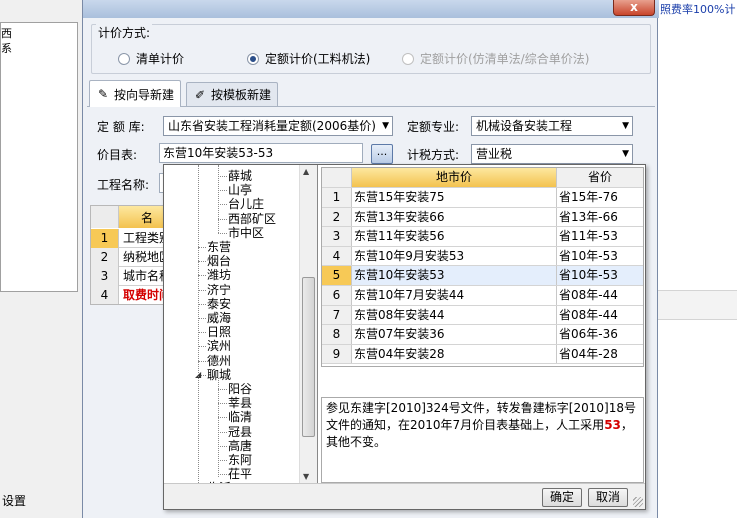 The height and width of the screenshot is (518, 737). Describe the element at coordinates (600, 177) in the screenshot. I see `column-header-province-price: 省价` at that location.